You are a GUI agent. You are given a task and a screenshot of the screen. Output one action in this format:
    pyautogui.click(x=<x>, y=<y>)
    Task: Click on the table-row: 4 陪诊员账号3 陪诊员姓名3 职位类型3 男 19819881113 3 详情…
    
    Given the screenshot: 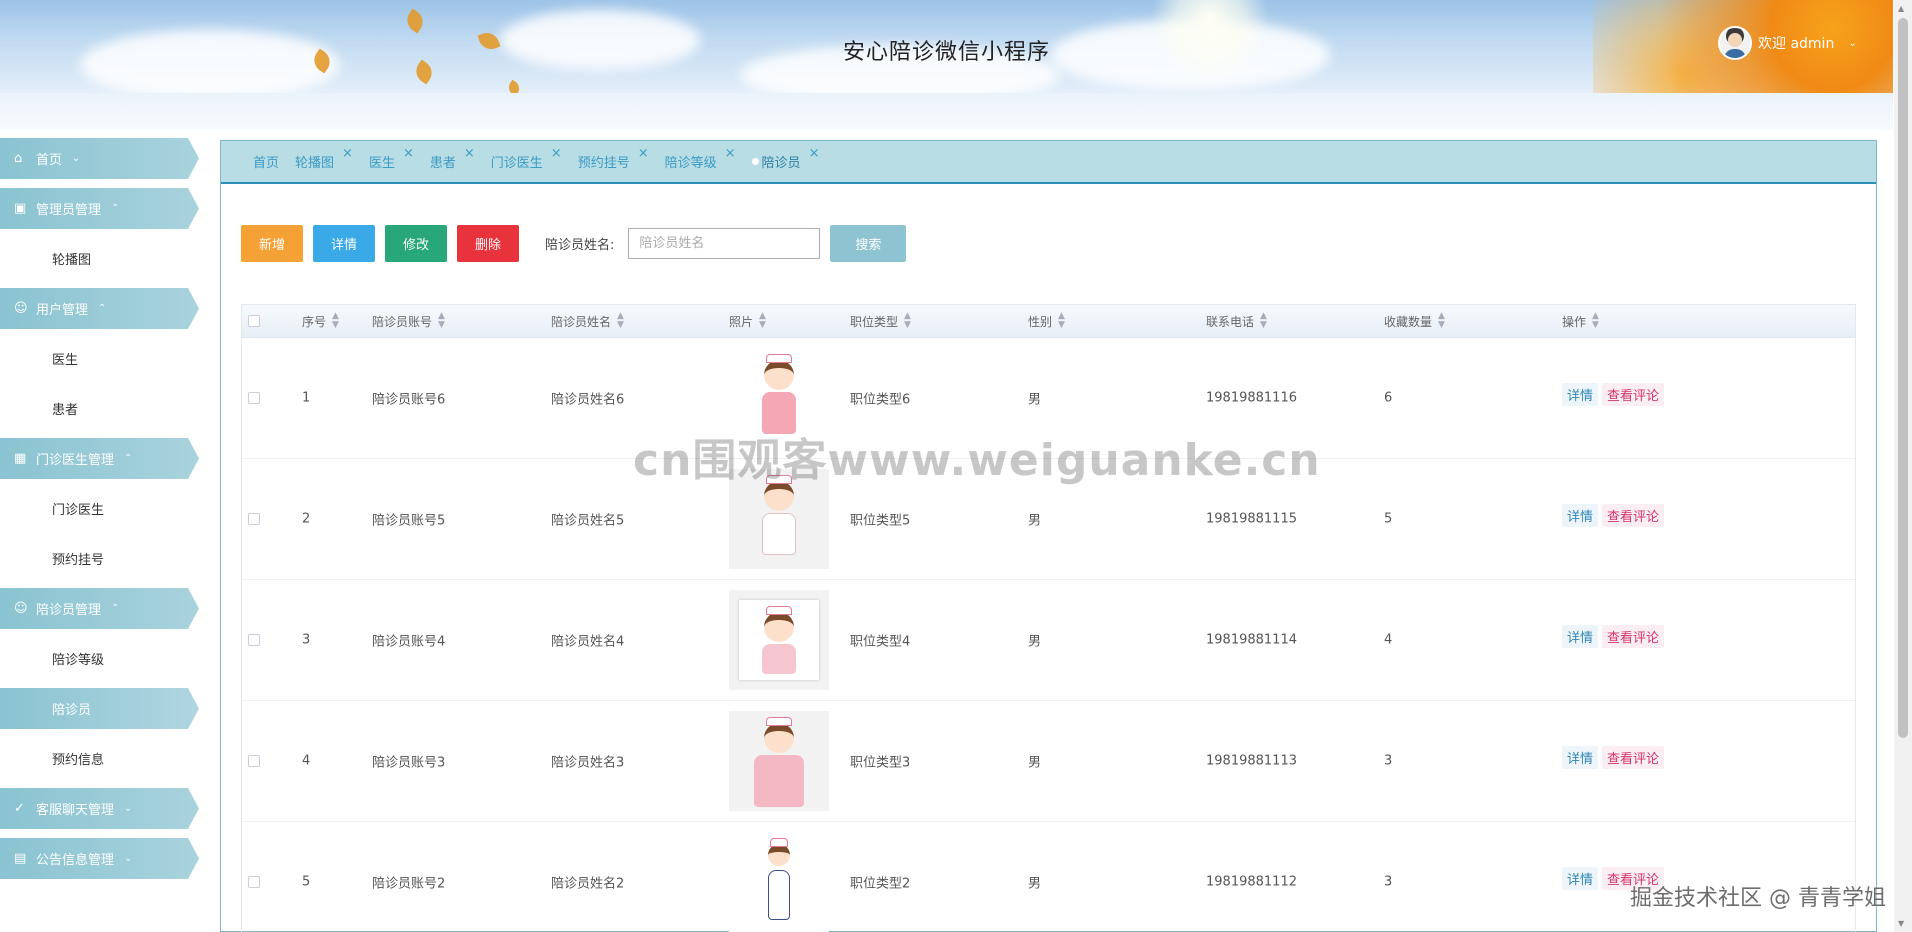 What is the action you would take?
    pyautogui.click(x=1048, y=761)
    